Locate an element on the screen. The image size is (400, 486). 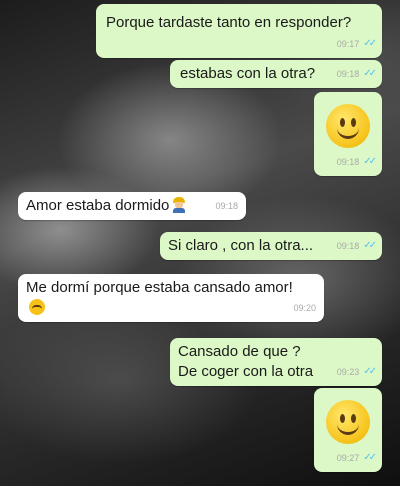
message-time: 09:23 is located at coordinates (348, 372).